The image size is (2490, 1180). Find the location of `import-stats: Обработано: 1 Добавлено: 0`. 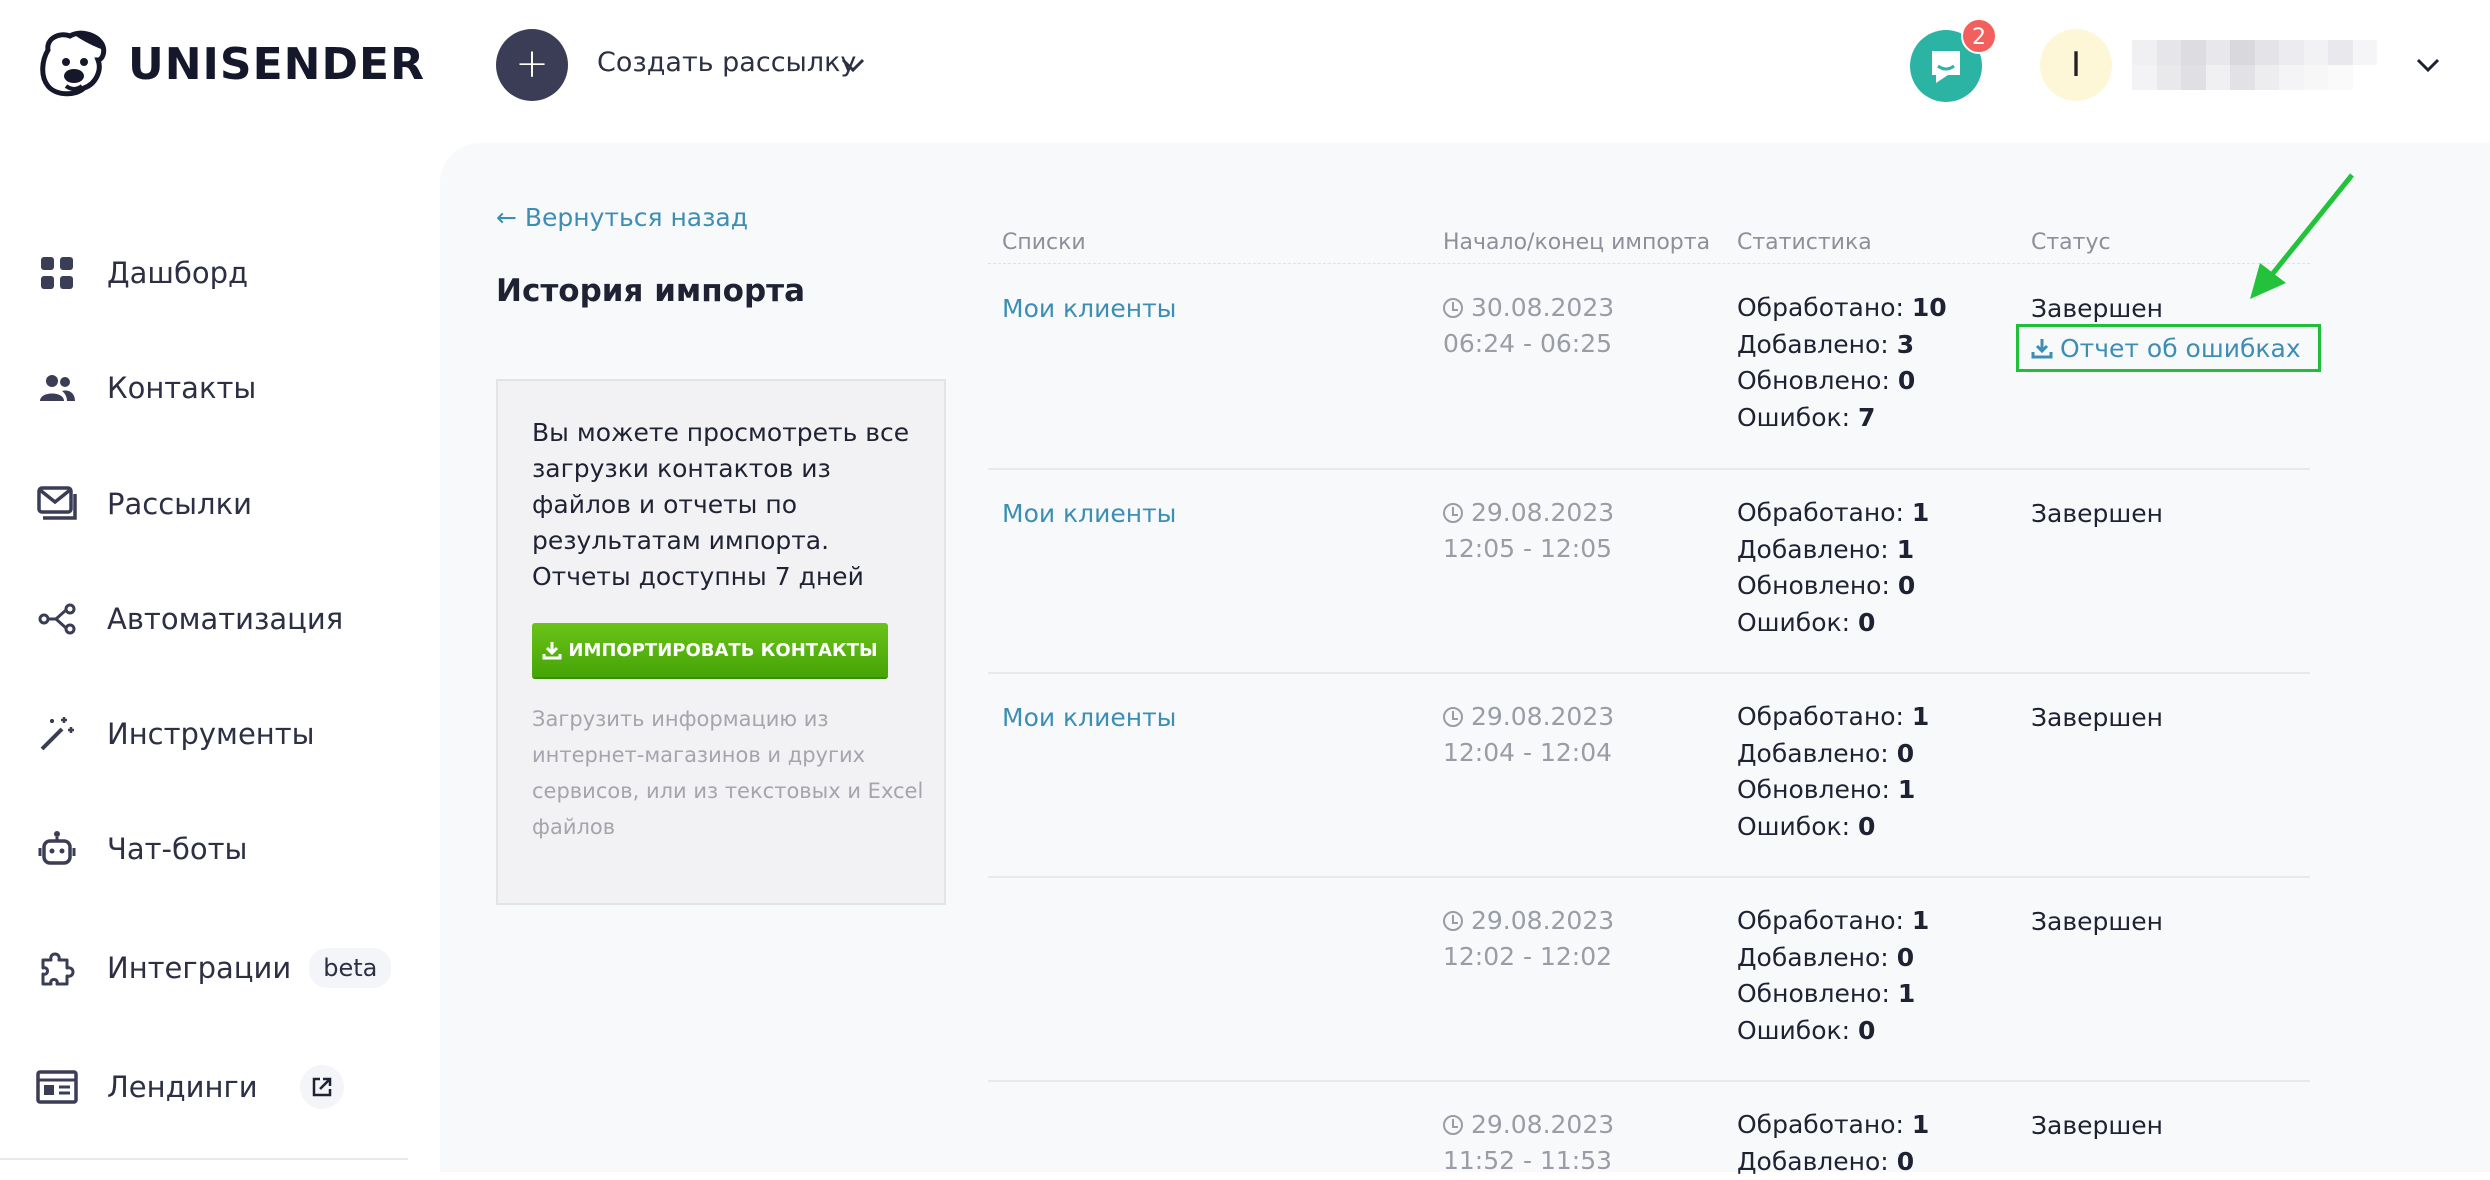

import-stats: Обработано: 1 Добавлено: 0 is located at coordinates (1833, 1143).